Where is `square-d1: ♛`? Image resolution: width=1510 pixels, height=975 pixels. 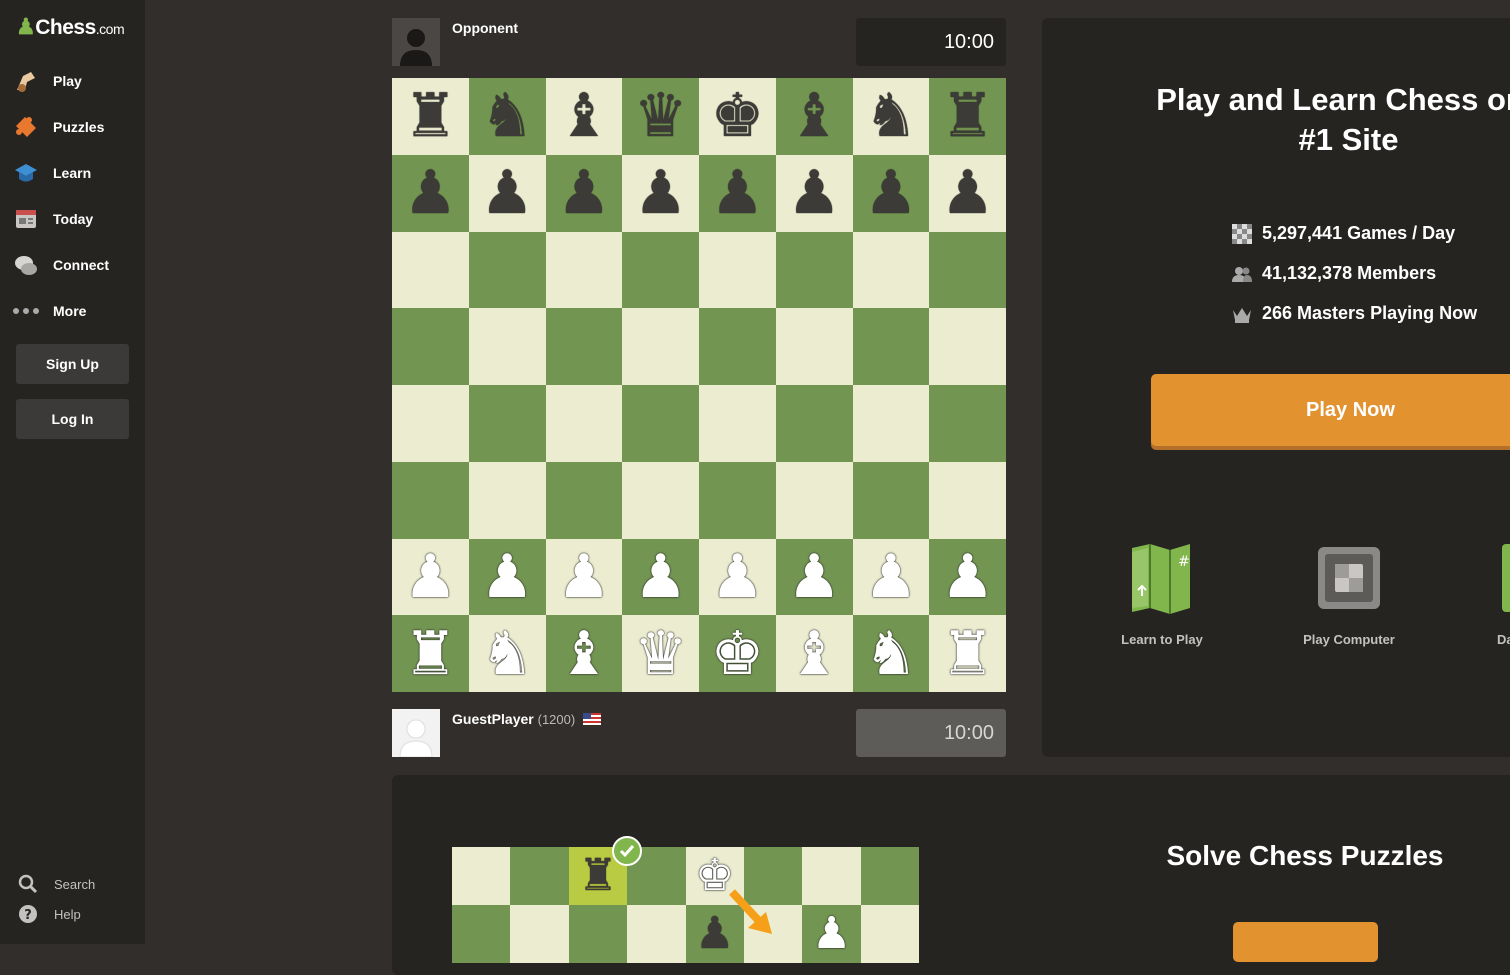
square-d1: ♛ is located at coordinates (660, 653).